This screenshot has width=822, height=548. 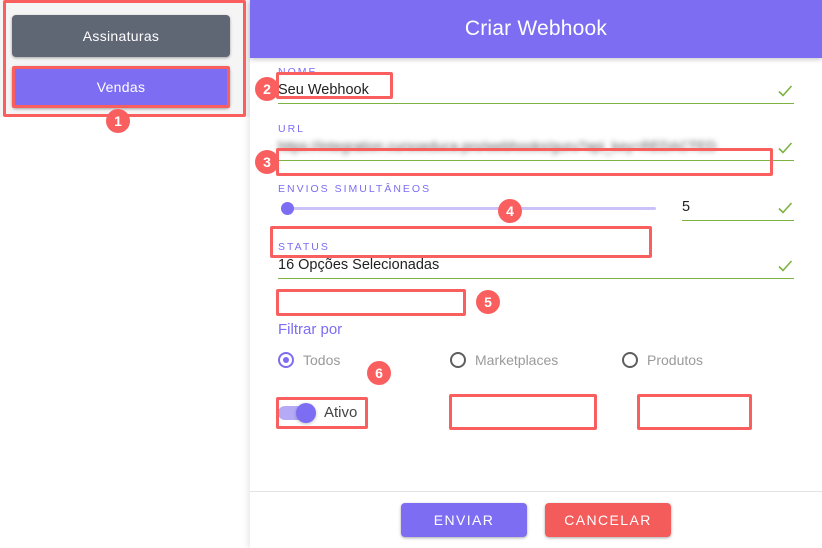 What do you see at coordinates (517, 360) in the screenshot?
I see `radio-marketplaces-label: Marketplaces` at bounding box center [517, 360].